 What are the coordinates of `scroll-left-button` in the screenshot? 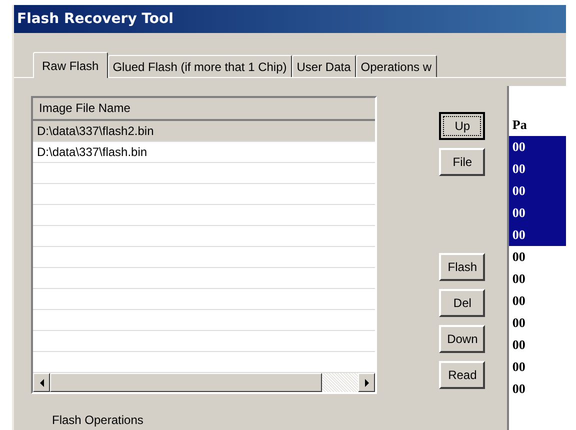 It's located at (41, 382).